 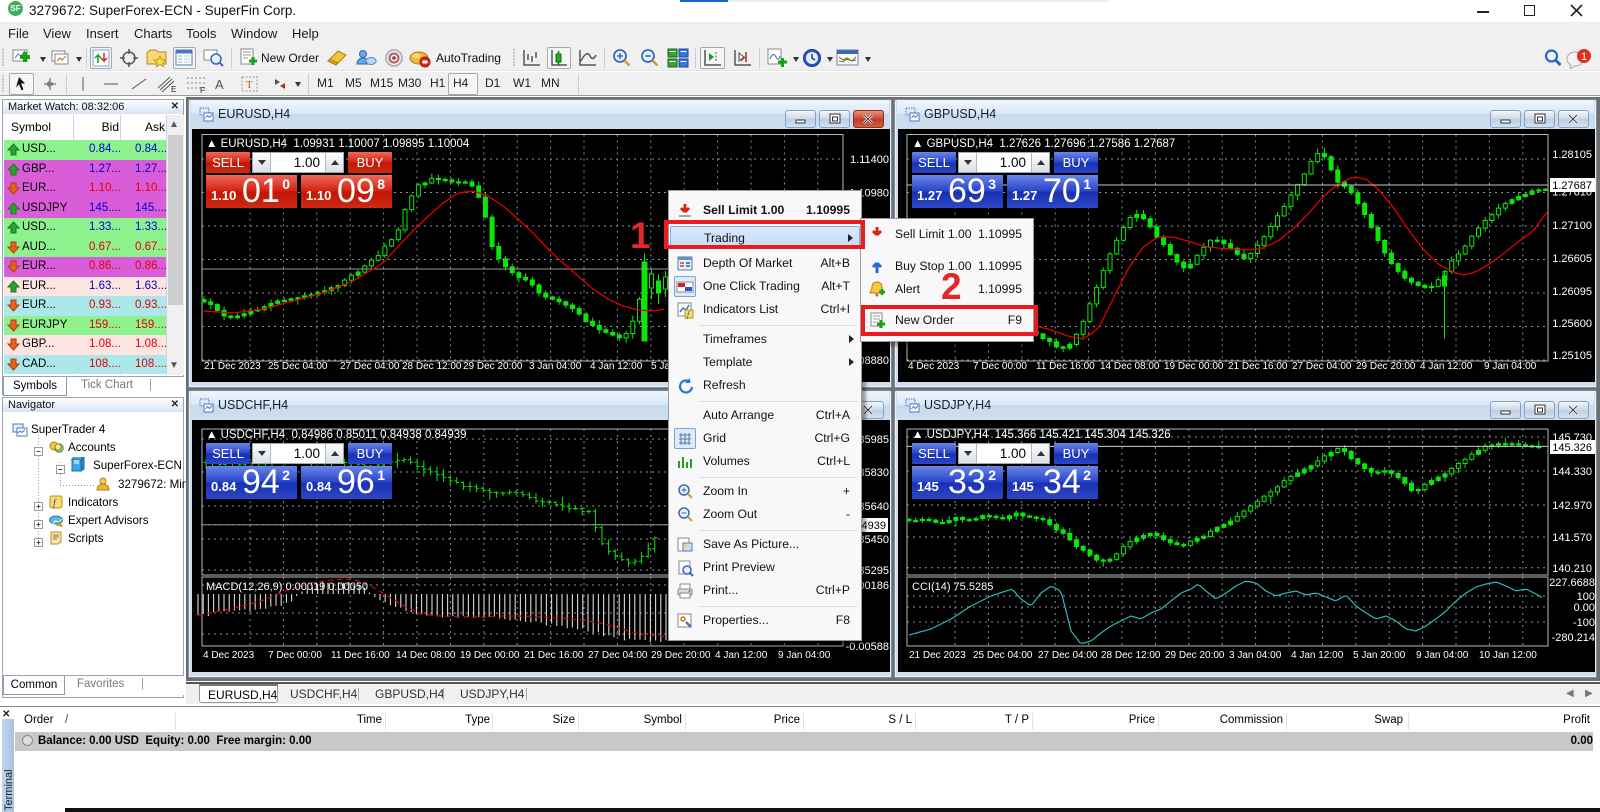 I want to click on svg-text: E, so click(x=173, y=89).